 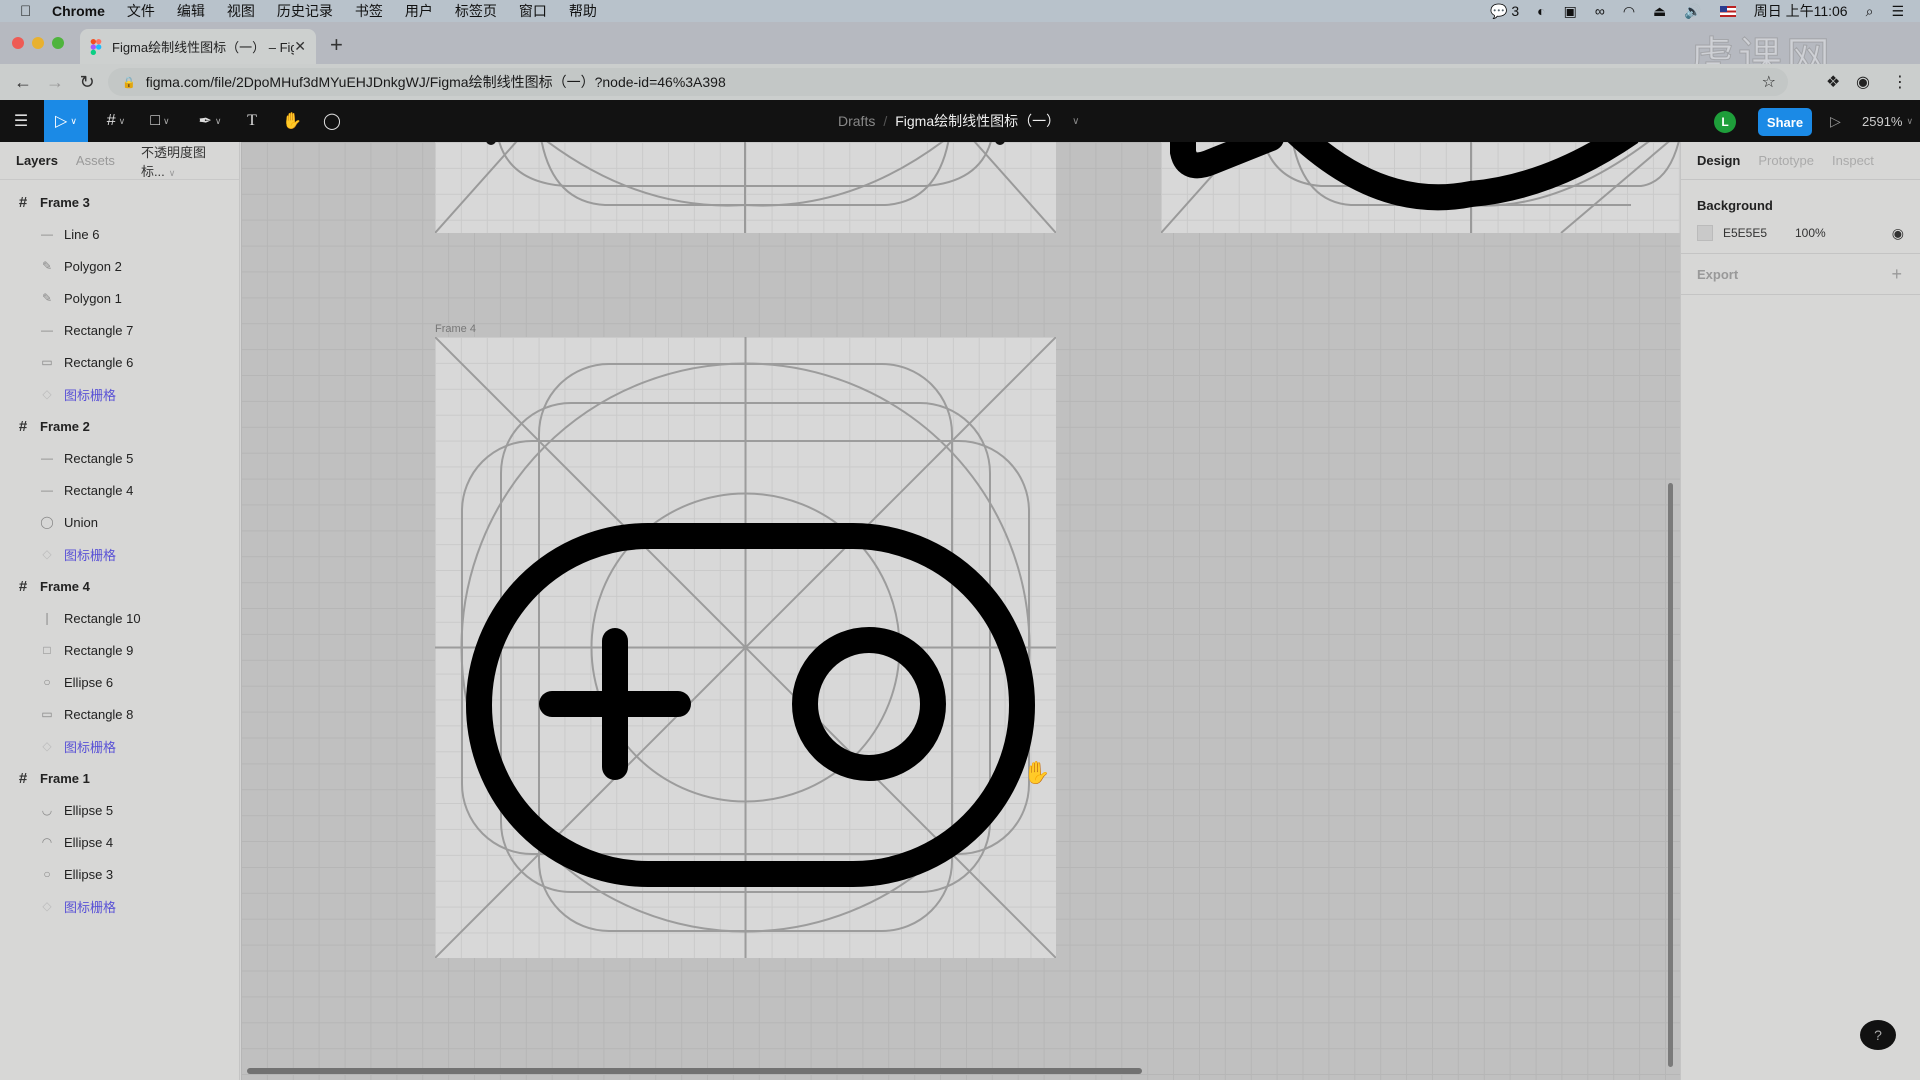 What do you see at coordinates (58, 43) in the screenshot?
I see `maximize-window-button` at bounding box center [58, 43].